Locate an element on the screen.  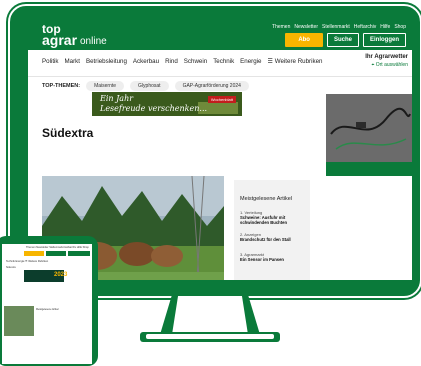
most-read-headline-3: Ein Sensor im Pansen is located at coordinates (262, 259).